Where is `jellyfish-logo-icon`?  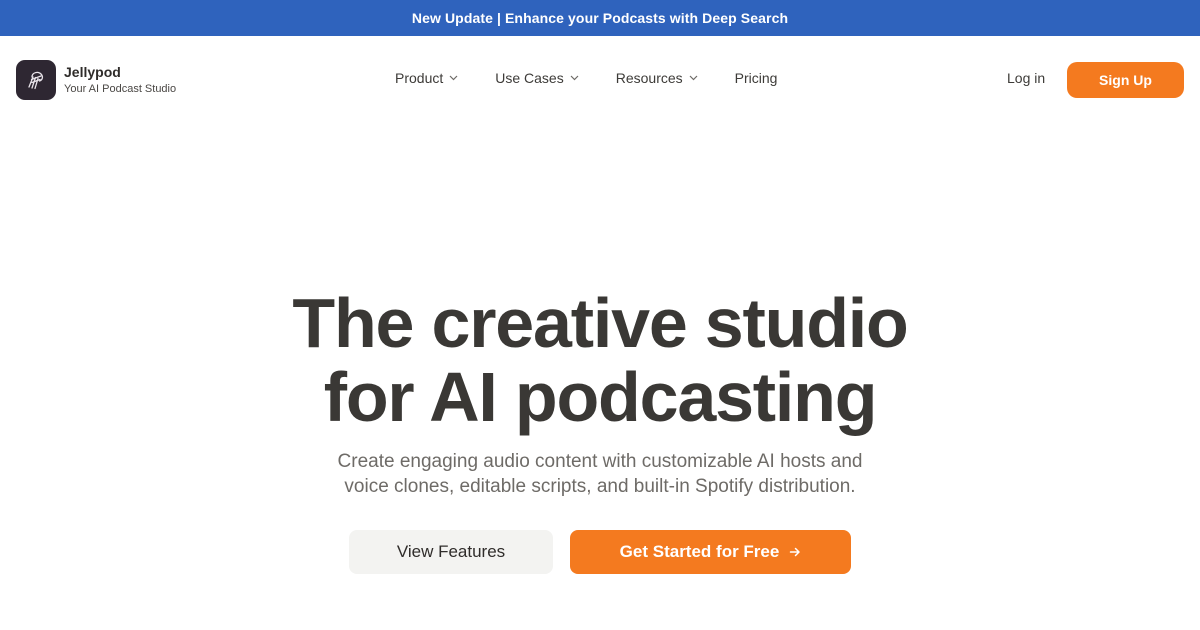
jellyfish-logo-icon is located at coordinates (36, 80).